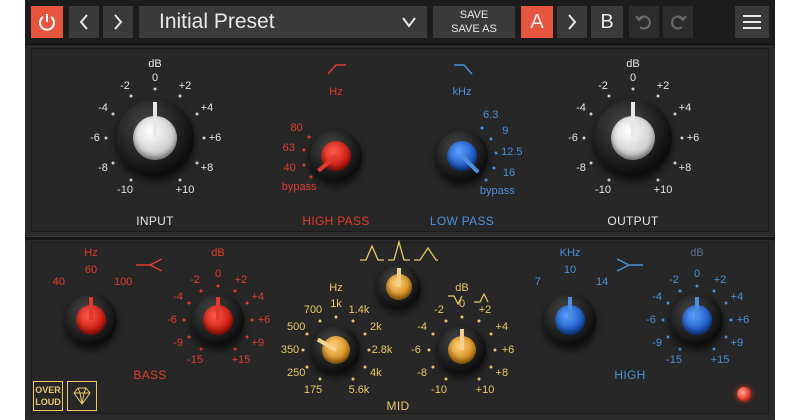 This screenshot has height=420, width=800. What do you see at coordinates (155, 138) in the screenshot?
I see `input-knob` at bounding box center [155, 138].